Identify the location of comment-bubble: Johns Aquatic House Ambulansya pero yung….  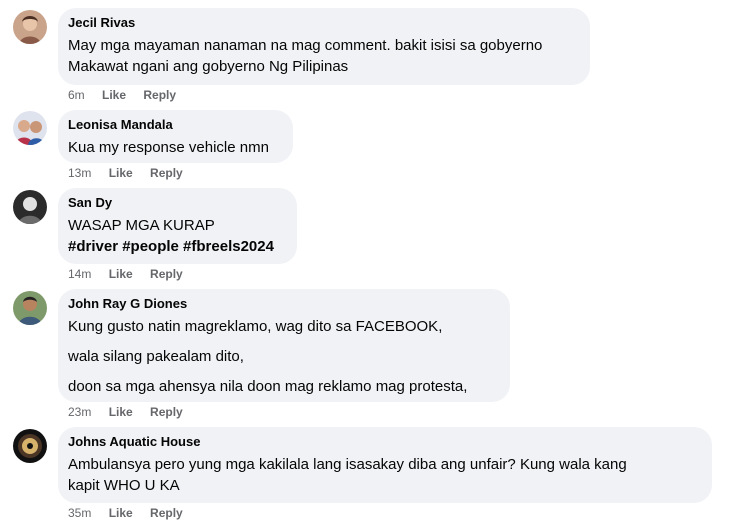
(385, 465).